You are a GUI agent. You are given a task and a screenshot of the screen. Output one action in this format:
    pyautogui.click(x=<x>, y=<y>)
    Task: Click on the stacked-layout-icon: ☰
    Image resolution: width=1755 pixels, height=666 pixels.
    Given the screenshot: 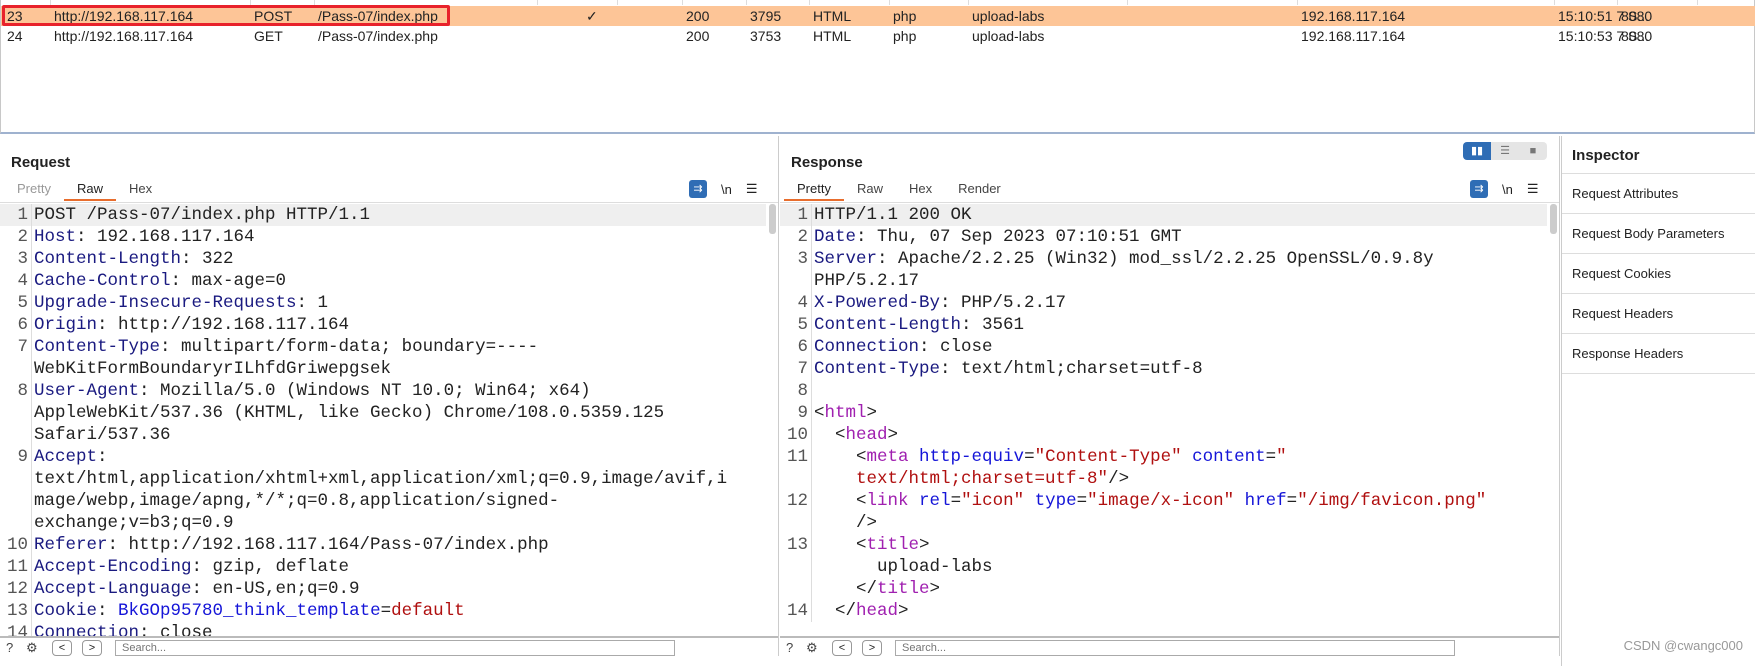 What is the action you would take?
    pyautogui.click(x=1505, y=151)
    